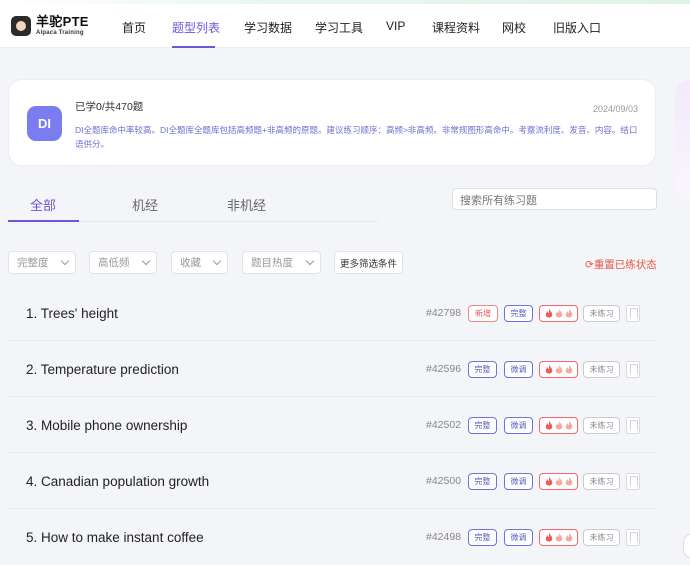 Image resolution: width=690 pixels, height=565 pixels. What do you see at coordinates (190, 263) in the screenshot?
I see `filter-favorites-label: 收藏` at bounding box center [190, 263].